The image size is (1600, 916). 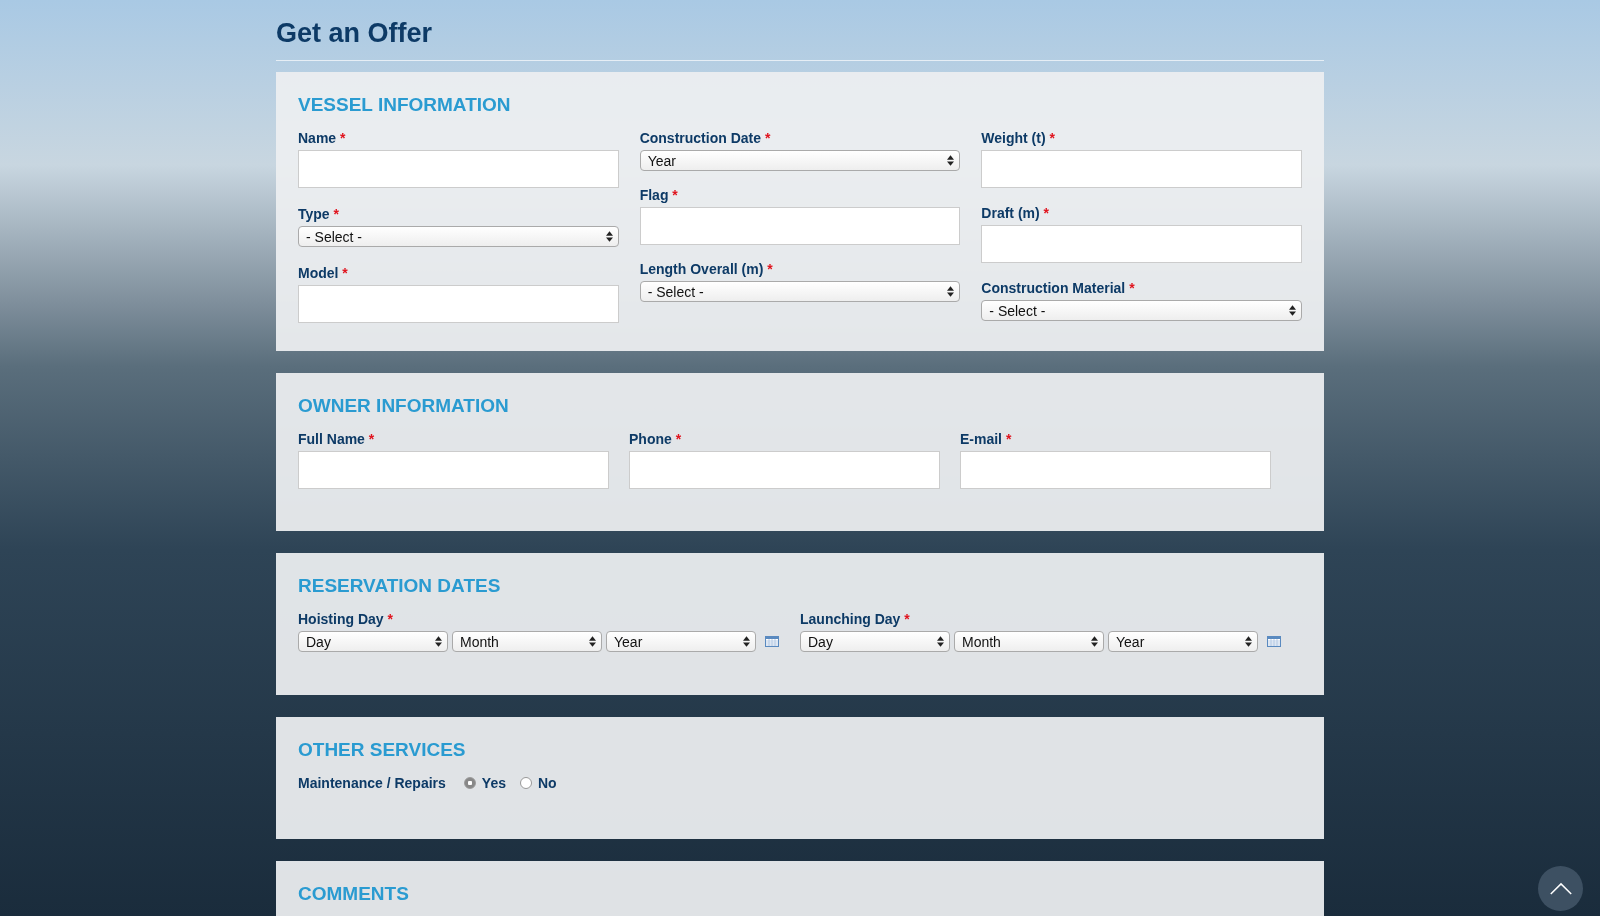 I want to click on section-heading: OTHER SERVICES, so click(x=382, y=750).